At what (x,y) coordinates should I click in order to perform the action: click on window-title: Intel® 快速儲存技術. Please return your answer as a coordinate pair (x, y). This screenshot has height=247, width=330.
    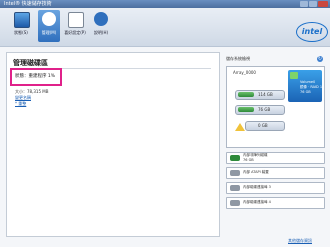
    Looking at the image, I should click on (28, 4).